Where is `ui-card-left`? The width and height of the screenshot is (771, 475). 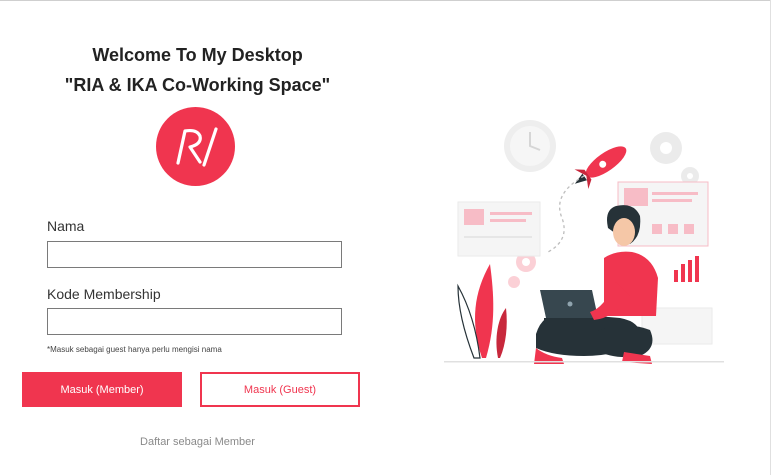 ui-card-left is located at coordinates (499, 229).